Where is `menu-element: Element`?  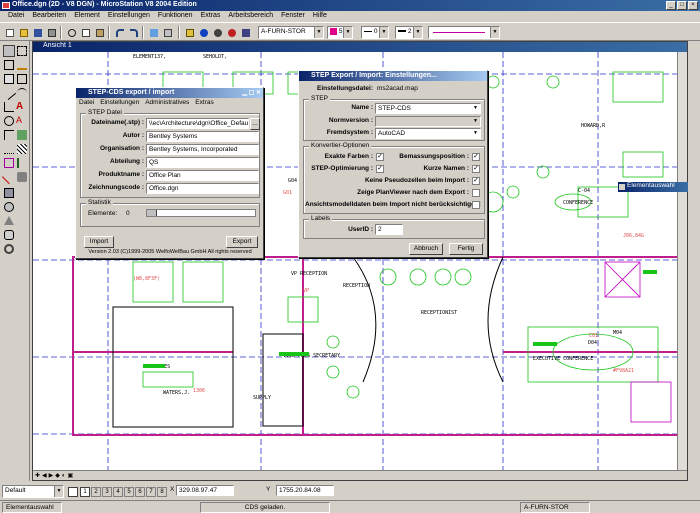
menu-element: Element is located at coordinates (87, 16).